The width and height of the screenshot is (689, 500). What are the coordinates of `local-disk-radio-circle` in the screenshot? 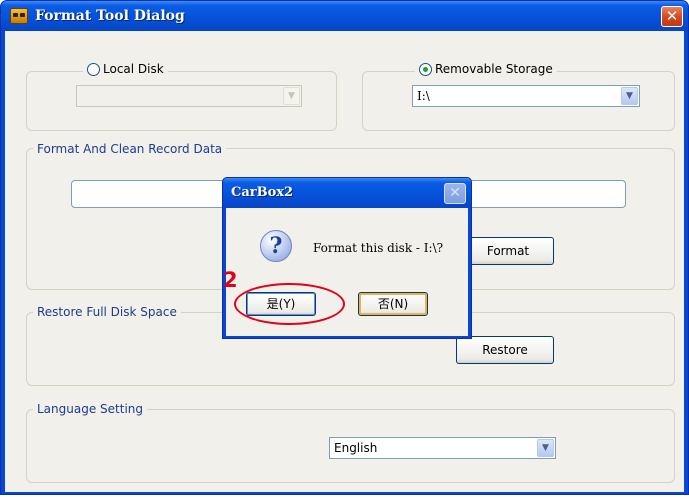 It's located at (93, 69).